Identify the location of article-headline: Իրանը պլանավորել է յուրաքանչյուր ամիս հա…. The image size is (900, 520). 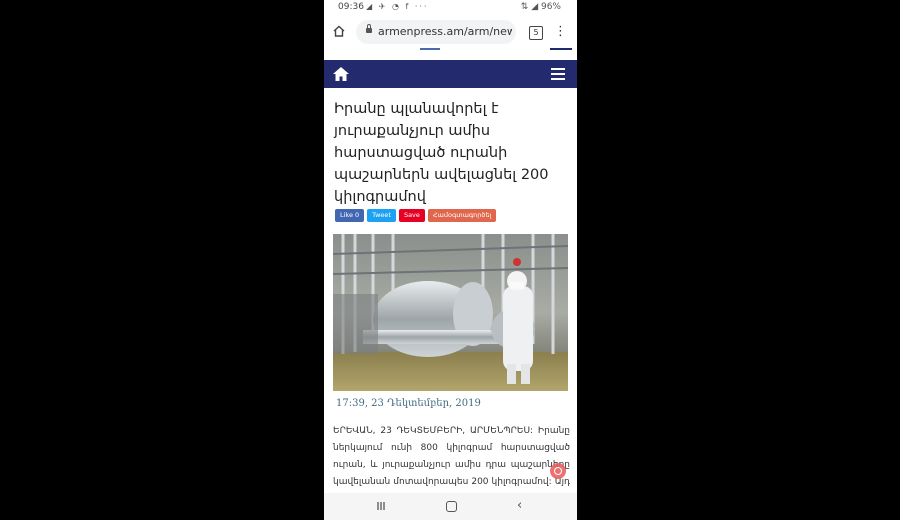
(441, 153).